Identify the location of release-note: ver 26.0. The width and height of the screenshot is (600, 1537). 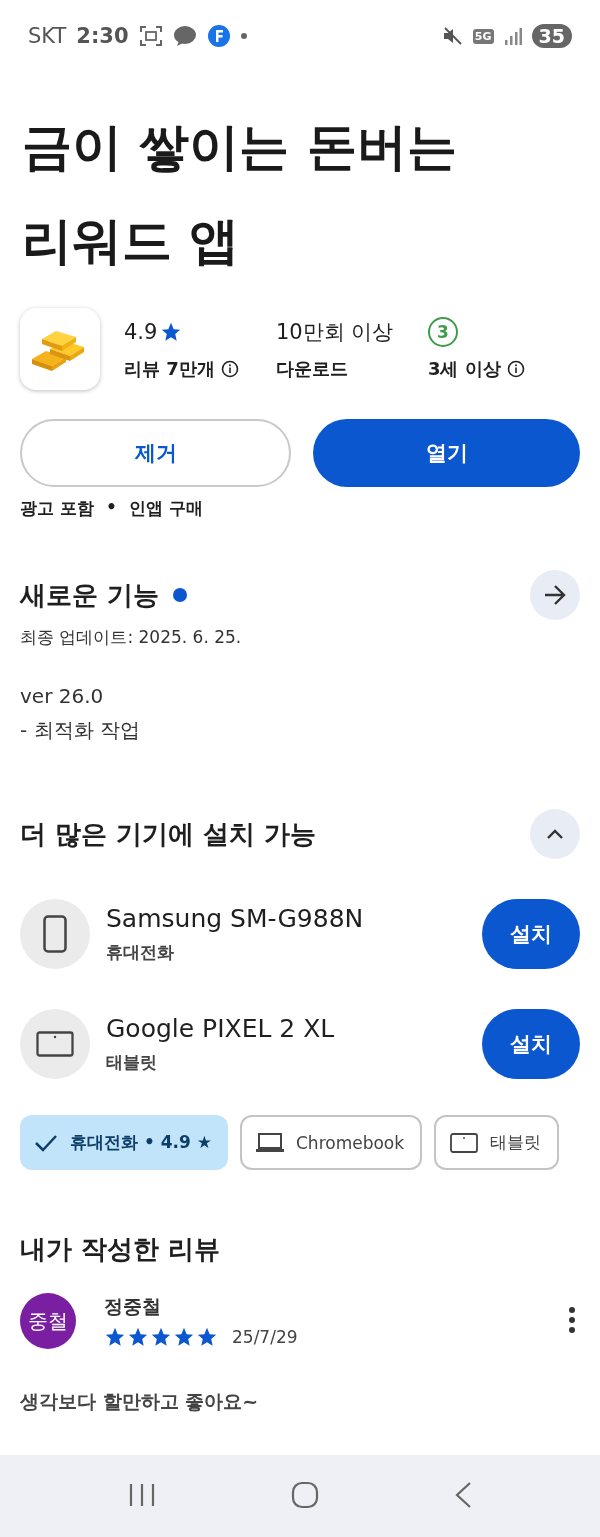
(62, 696).